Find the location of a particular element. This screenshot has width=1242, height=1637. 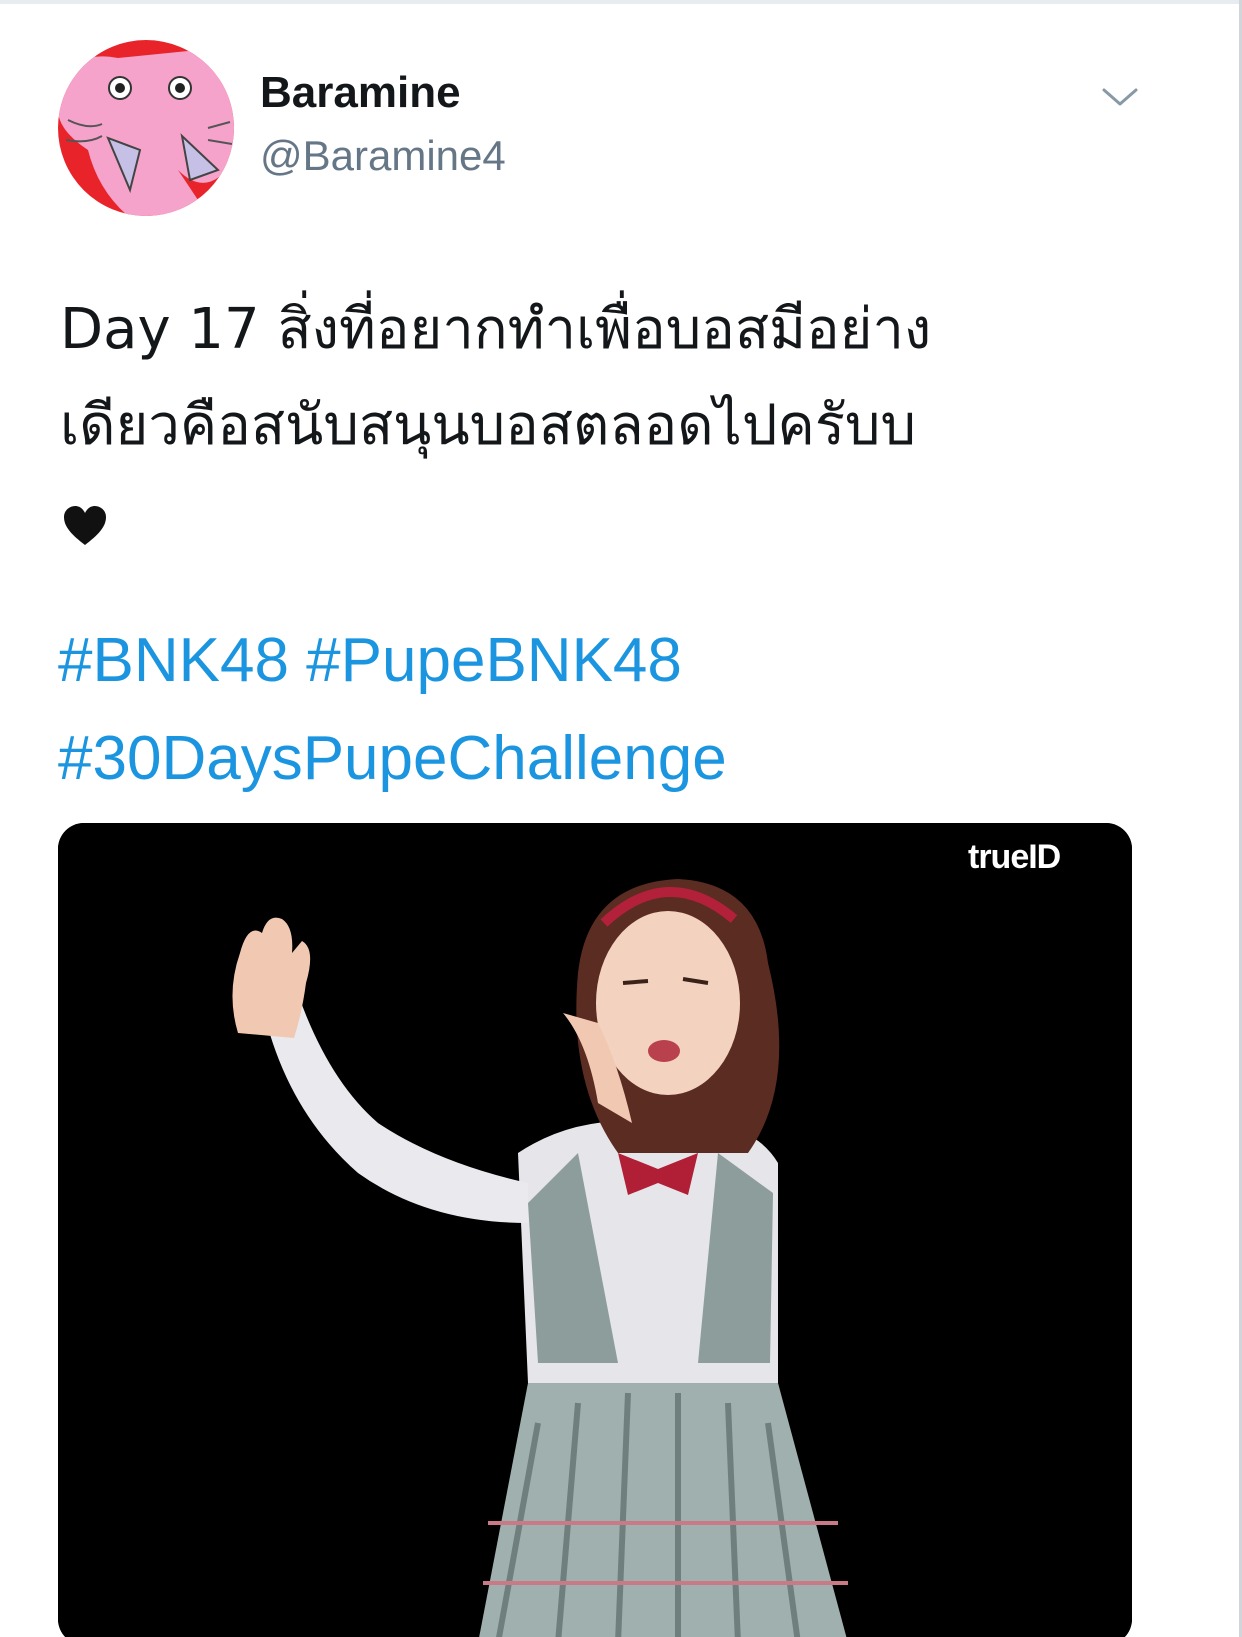

hashtag-link: #BNK48 is located at coordinates (173, 660).